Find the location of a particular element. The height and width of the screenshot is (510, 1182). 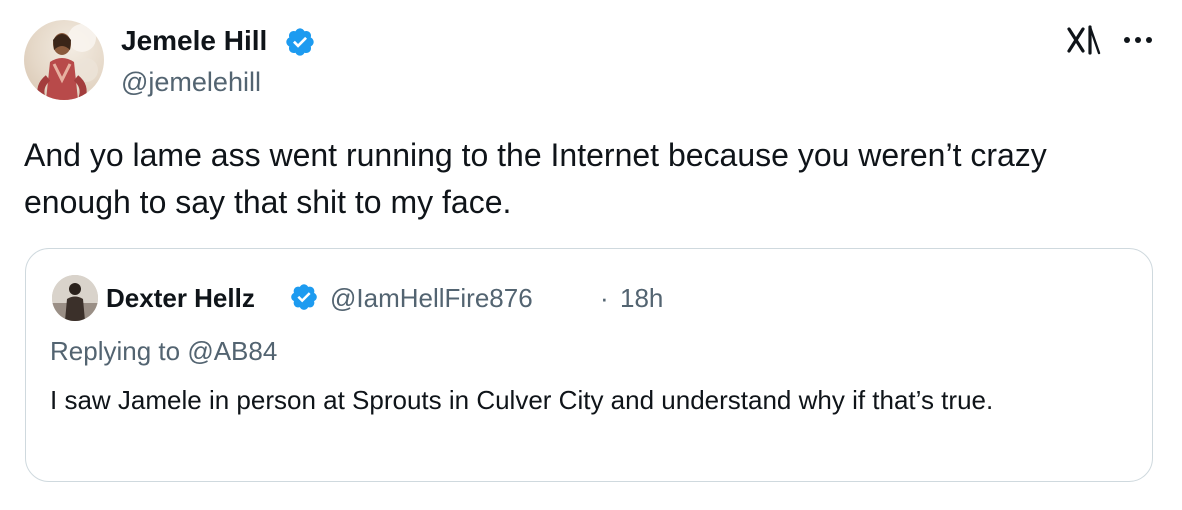

quote-author-avatar-image is located at coordinates (75, 298).